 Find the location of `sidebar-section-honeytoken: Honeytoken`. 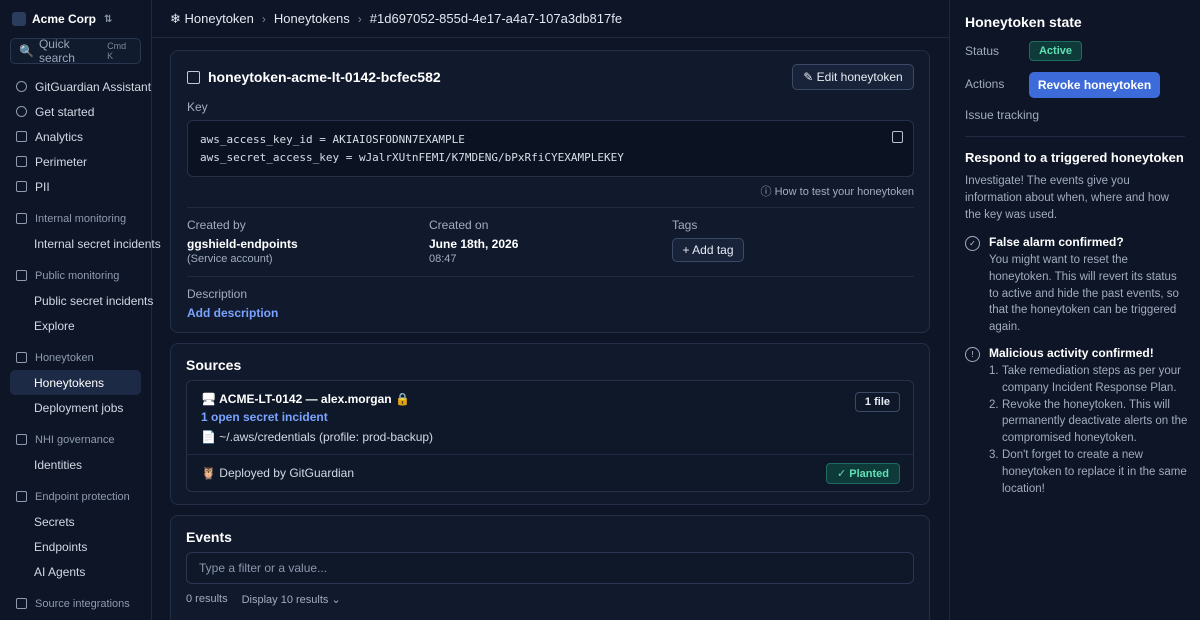

sidebar-section-honeytoken: Honeytoken is located at coordinates (75, 357).